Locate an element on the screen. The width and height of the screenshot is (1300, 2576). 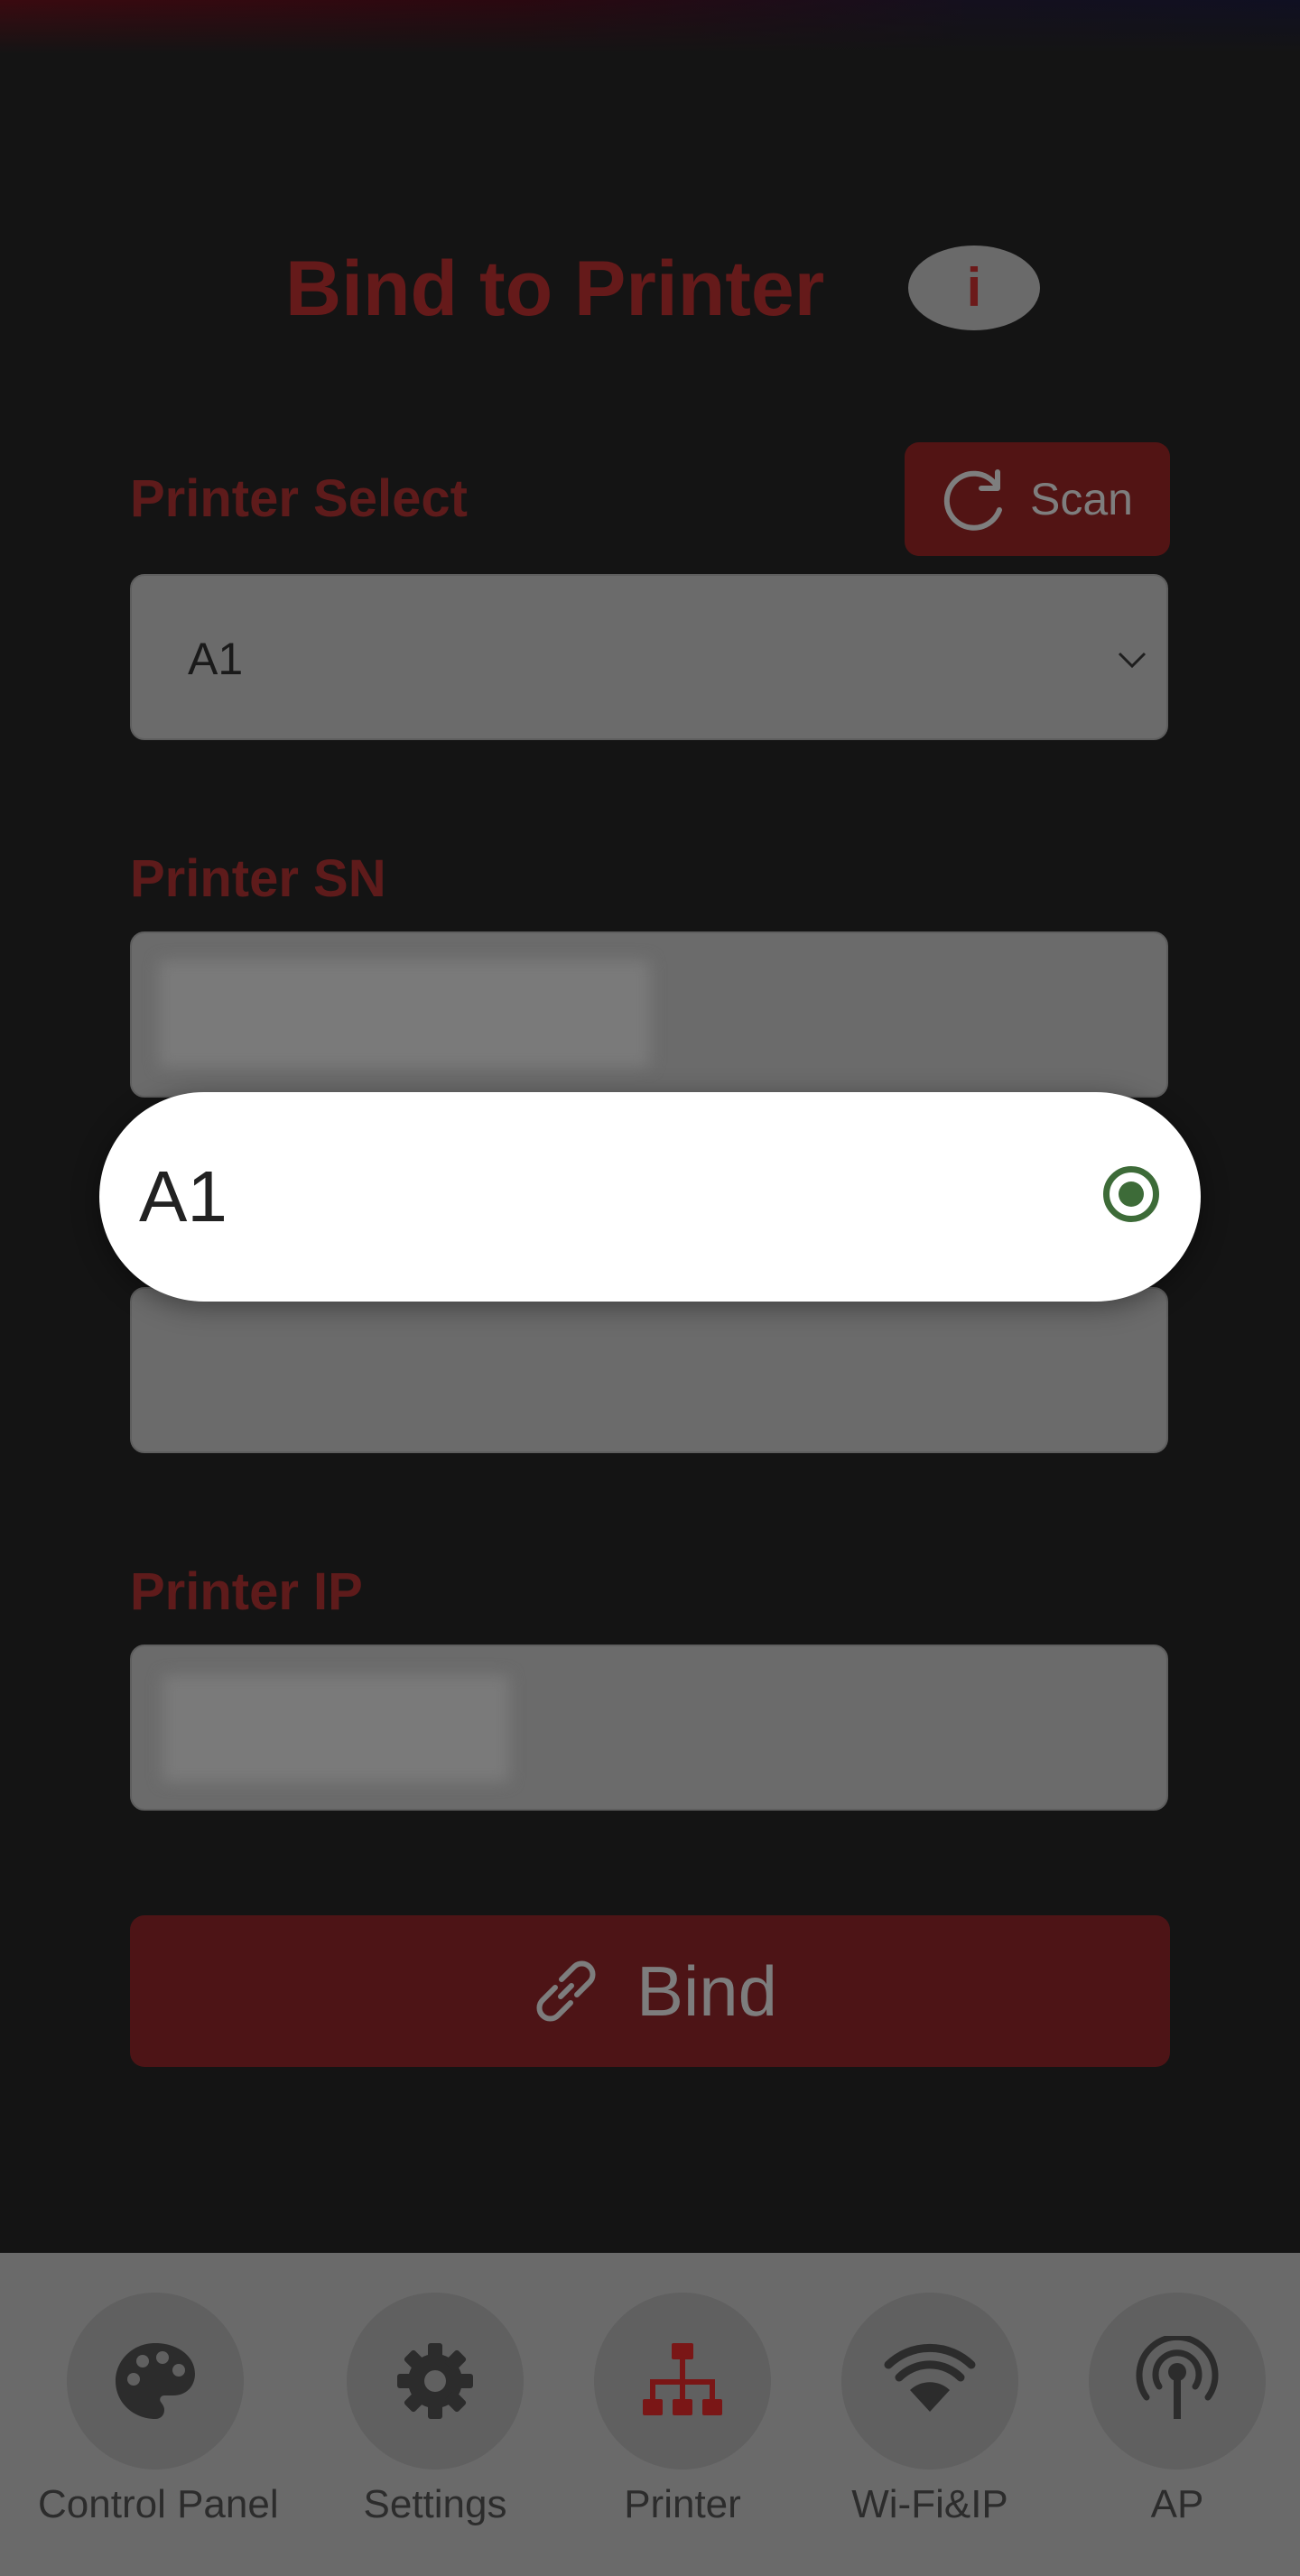
link-icon is located at coordinates (566, 1991).